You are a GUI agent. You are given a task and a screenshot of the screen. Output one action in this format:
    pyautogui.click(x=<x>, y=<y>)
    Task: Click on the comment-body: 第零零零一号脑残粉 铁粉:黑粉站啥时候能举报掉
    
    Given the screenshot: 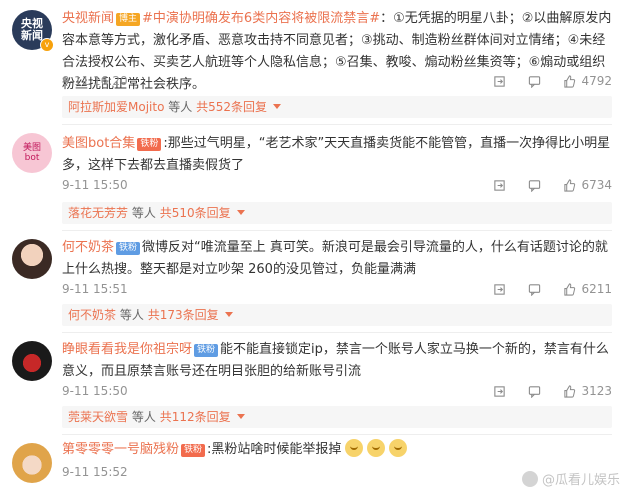 What is the action you would take?
    pyautogui.click(x=337, y=450)
    